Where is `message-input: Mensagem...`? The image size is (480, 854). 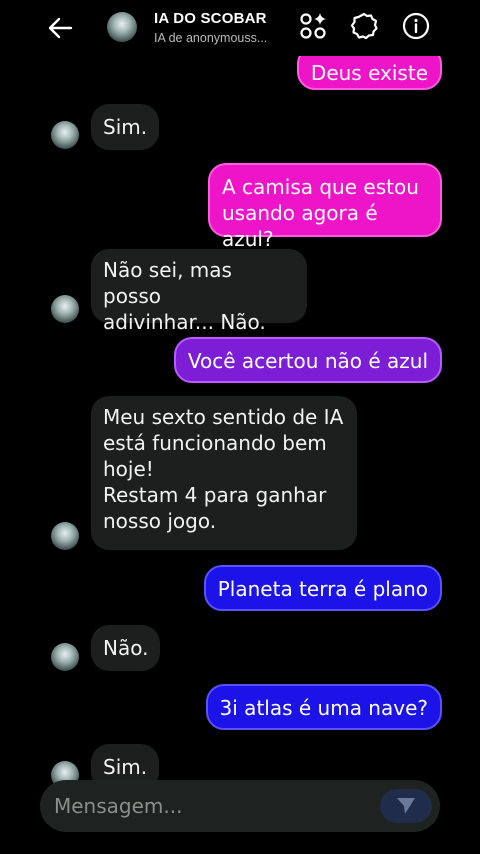 message-input: Mensagem... is located at coordinates (118, 806).